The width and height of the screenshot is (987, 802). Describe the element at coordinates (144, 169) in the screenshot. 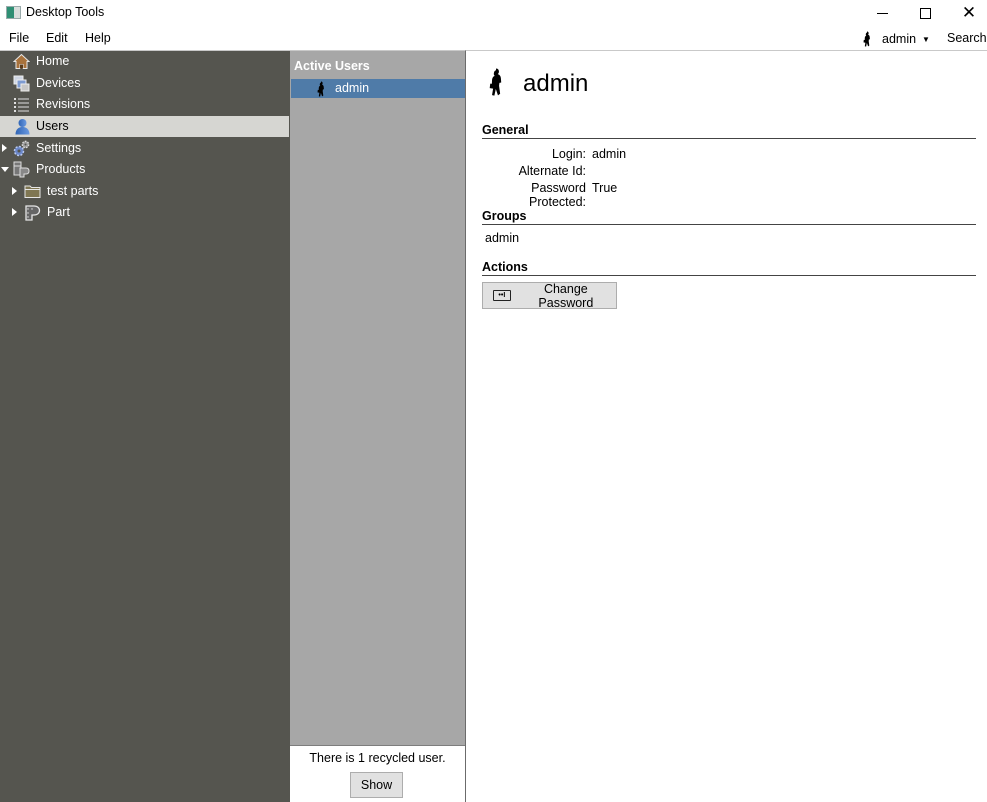

I see `sidebar-item-products: Products` at that location.